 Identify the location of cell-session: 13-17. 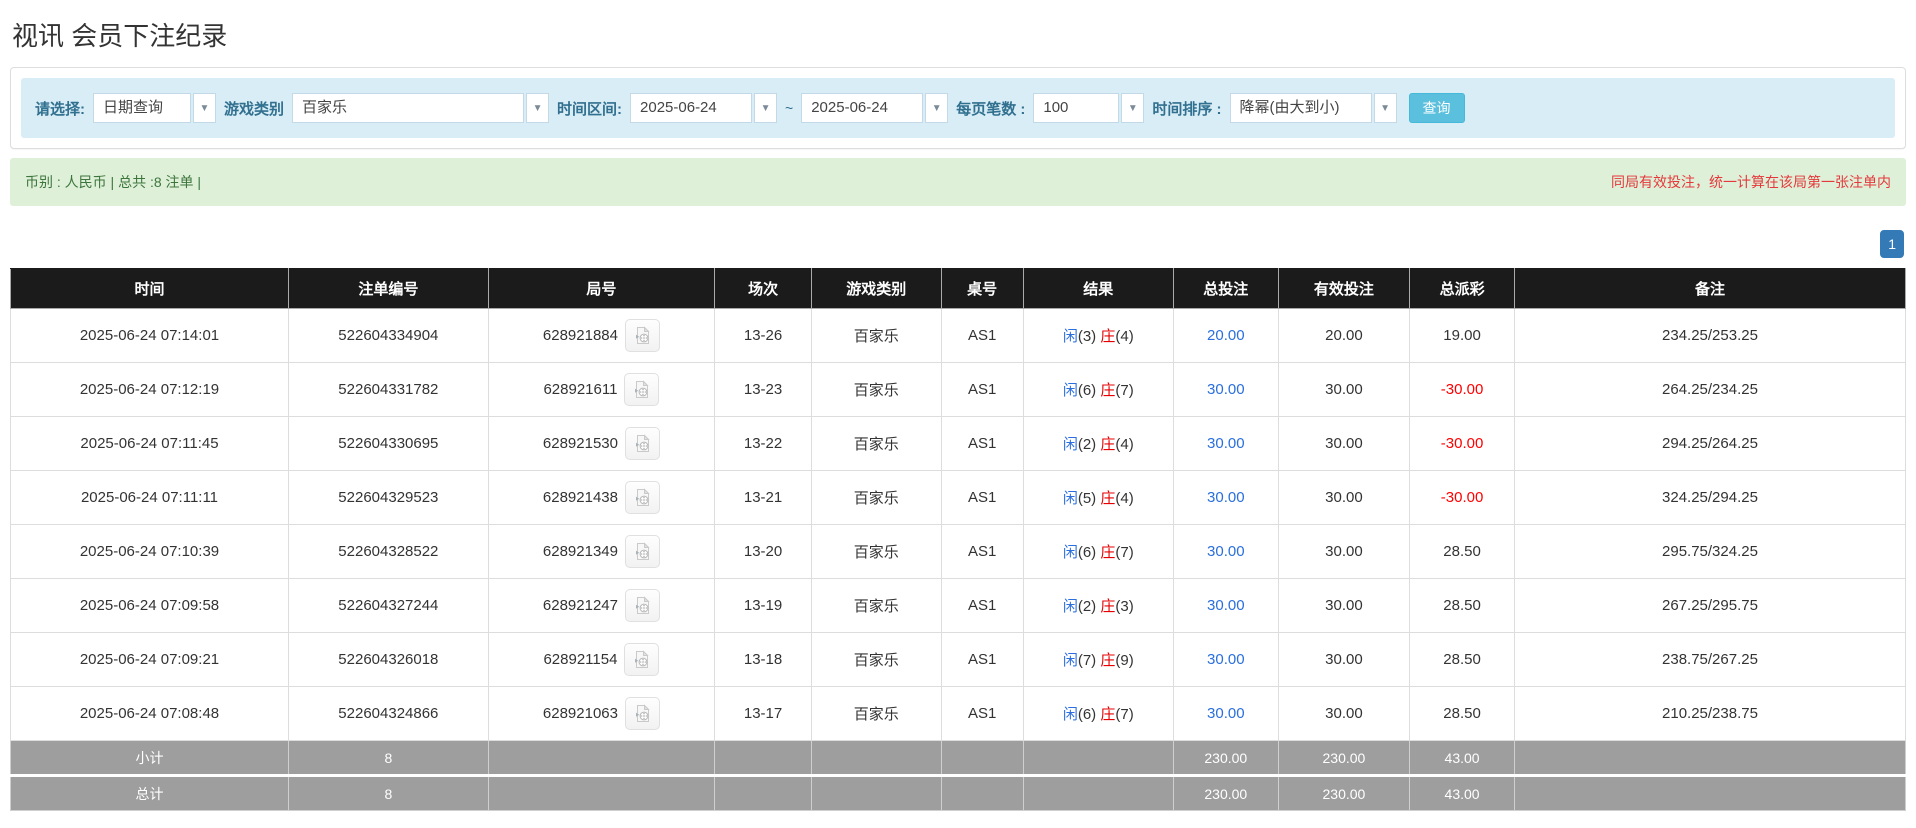
(763, 713).